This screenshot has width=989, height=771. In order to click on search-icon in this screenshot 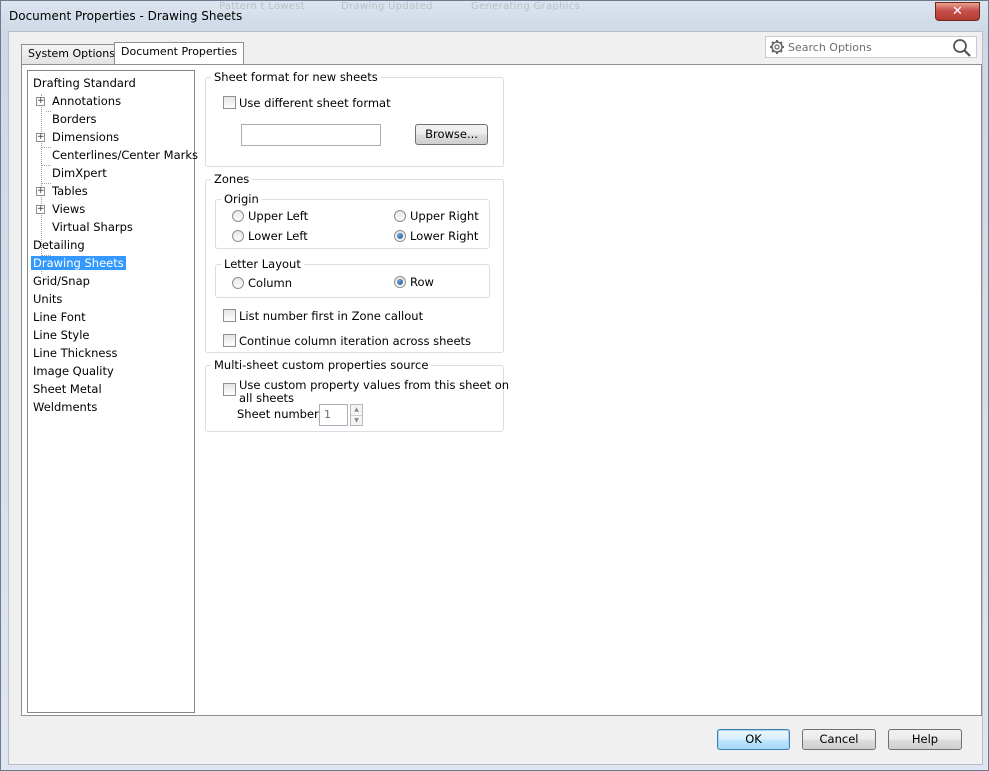, I will do `click(962, 48)`.